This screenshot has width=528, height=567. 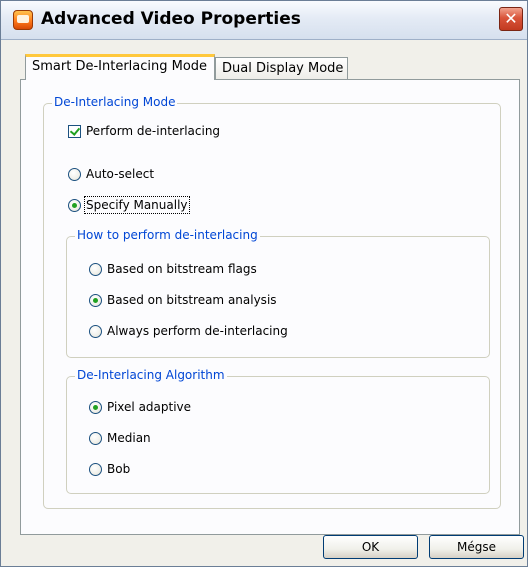 I want to click on radio-label: Median, so click(x=129, y=438).